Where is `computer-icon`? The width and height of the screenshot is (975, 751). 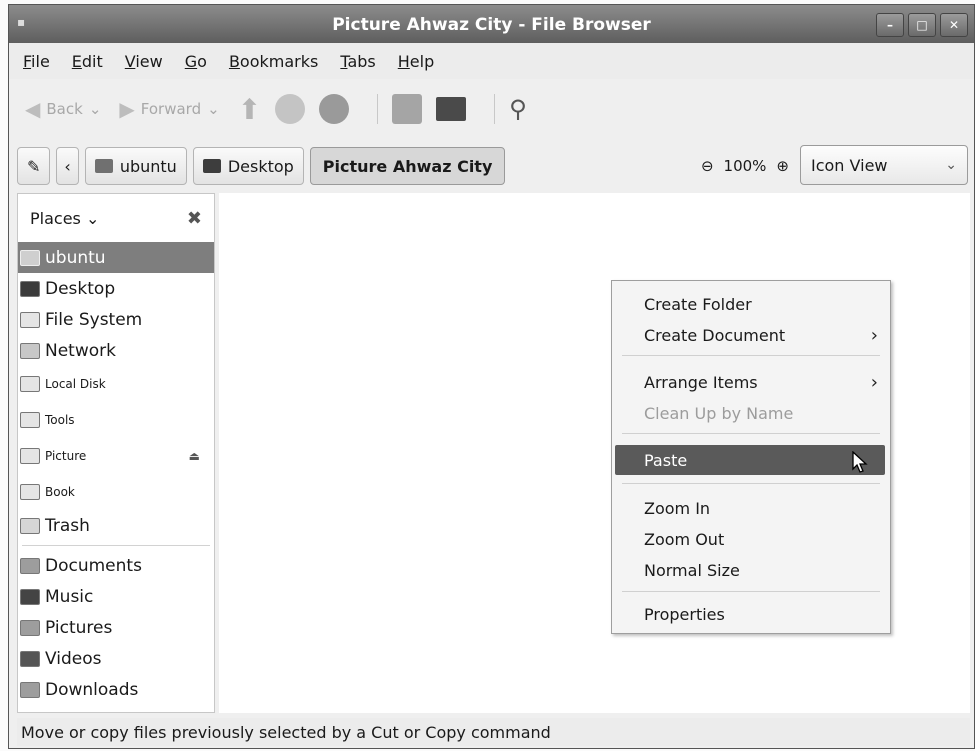 computer-icon is located at coordinates (451, 109).